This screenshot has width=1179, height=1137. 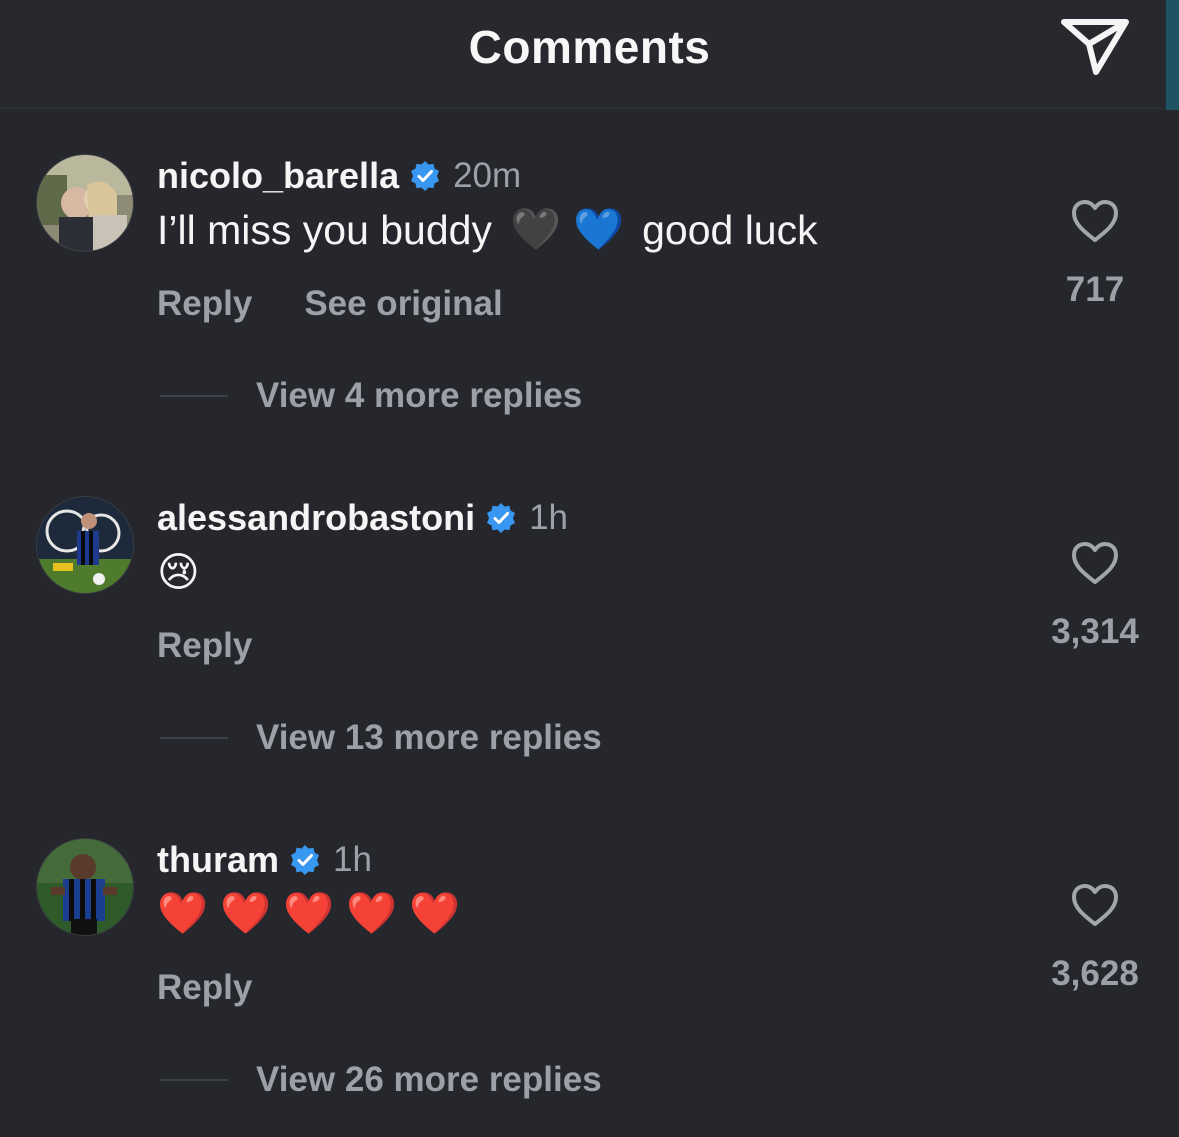 I want to click on username: thuram, so click(x=218, y=860).